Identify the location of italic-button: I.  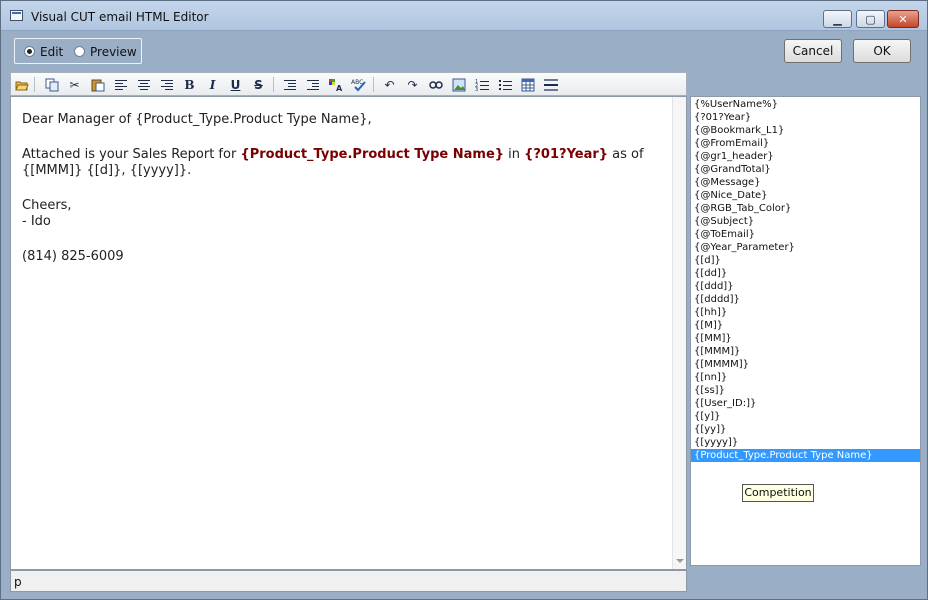
(212, 84).